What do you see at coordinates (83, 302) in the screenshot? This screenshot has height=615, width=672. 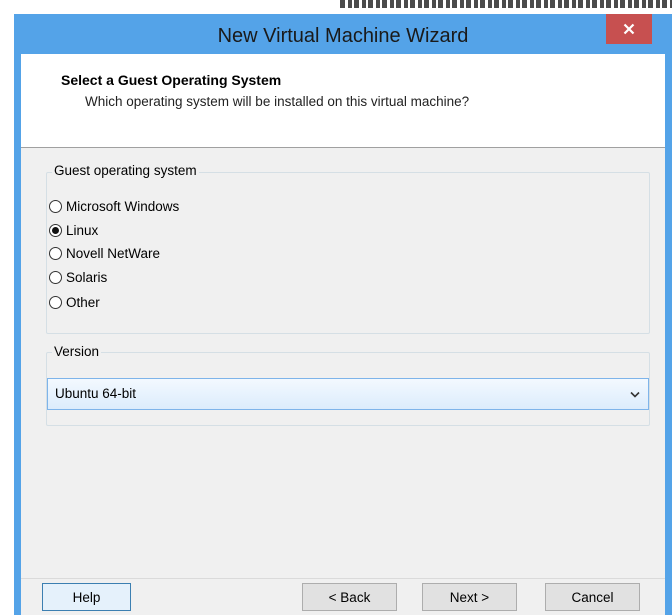 I see `radio-label: Other` at bounding box center [83, 302].